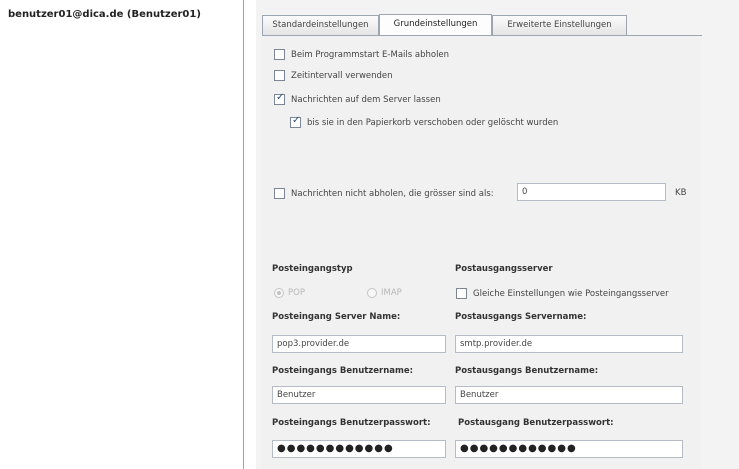  Describe the element at coordinates (536, 423) in the screenshot. I see `outgoing-password-heading: Postausgang Benutzerpasswort:` at that location.